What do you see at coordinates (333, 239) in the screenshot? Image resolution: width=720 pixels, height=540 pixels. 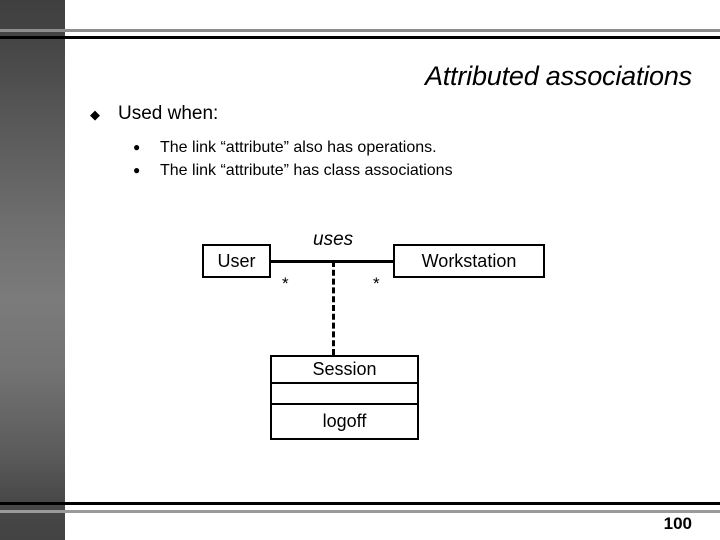 I see `association-label-uses: uses` at bounding box center [333, 239].